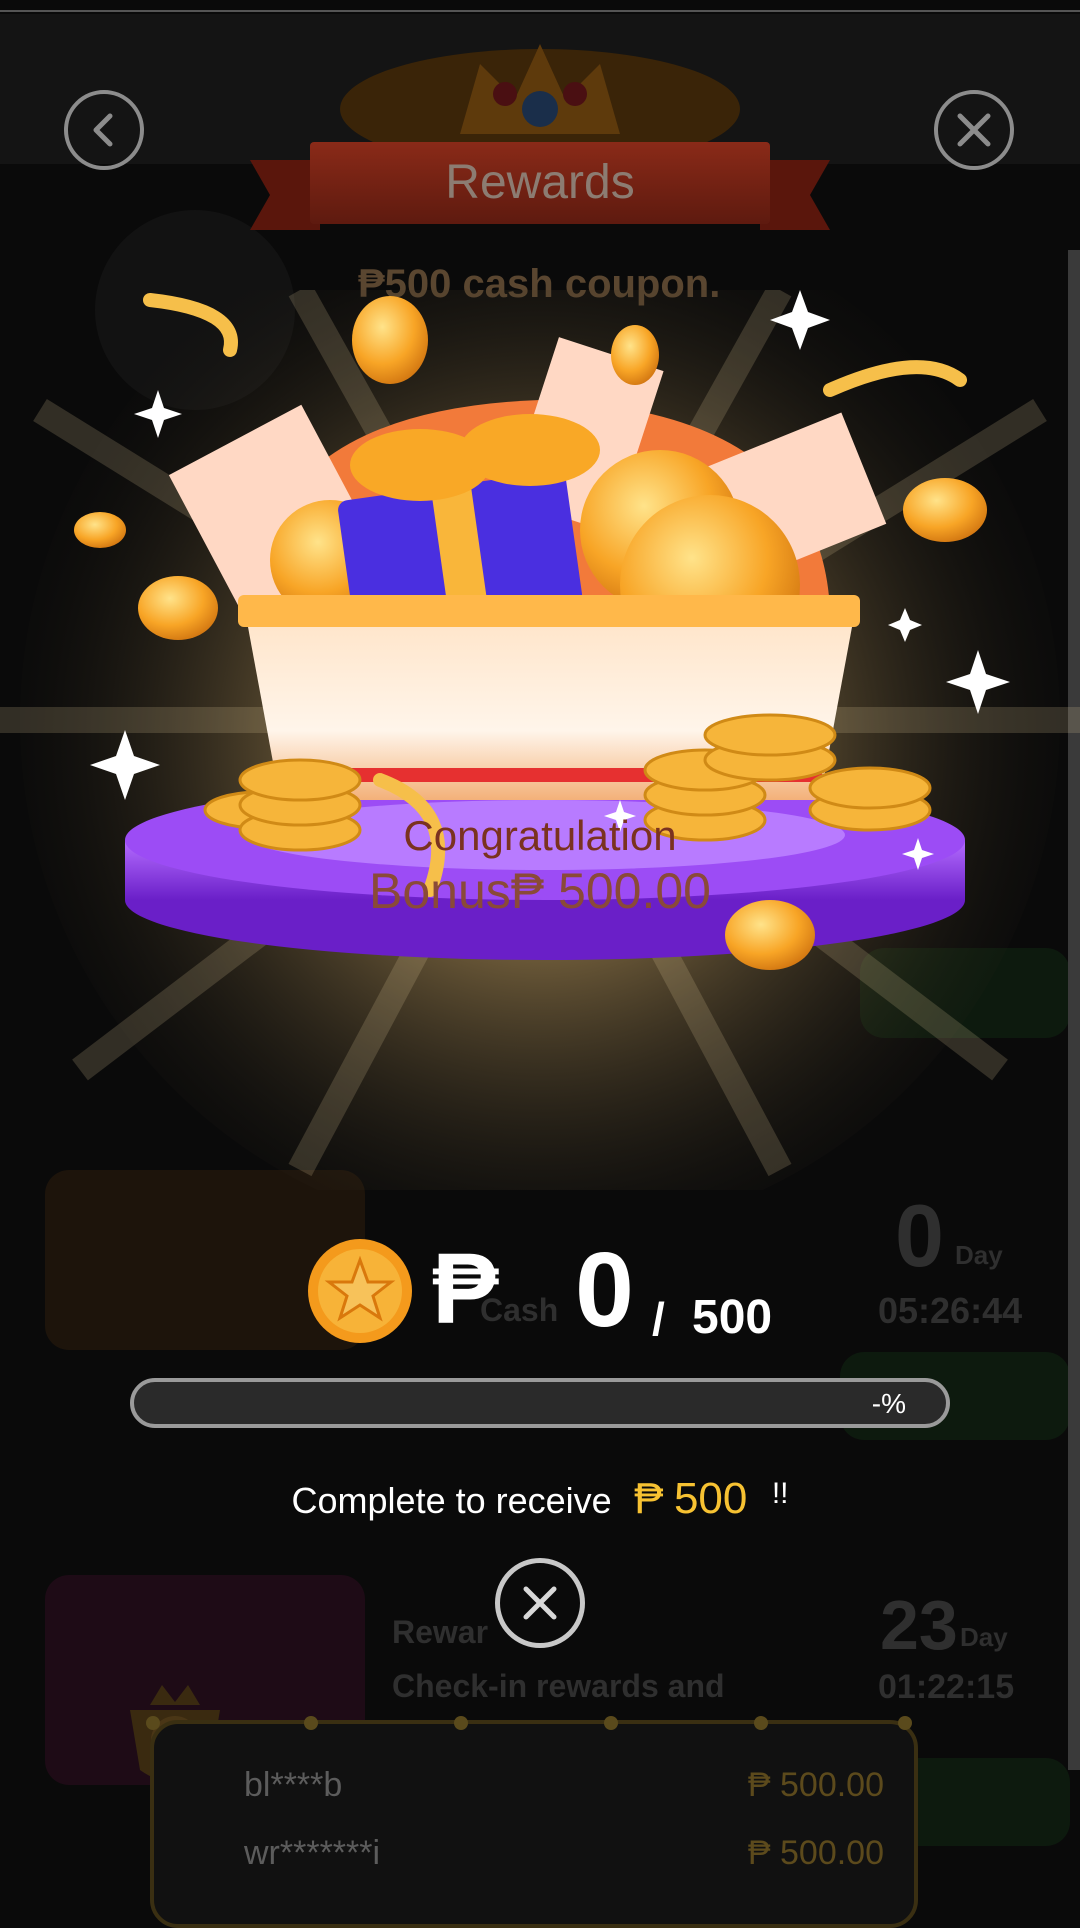 This screenshot has width=1080, height=1928. What do you see at coordinates (540, 835) in the screenshot?
I see `congratulation-label: Congratulation` at bounding box center [540, 835].